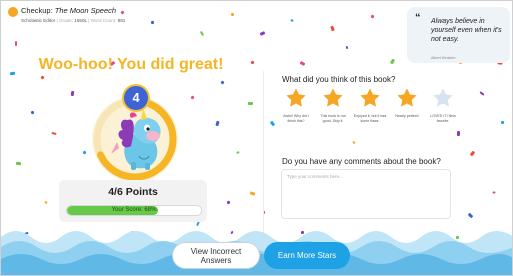 The image size is (513, 276). What do you see at coordinates (443, 58) in the screenshot?
I see `quote-author: Albert Einstein` at bounding box center [443, 58].